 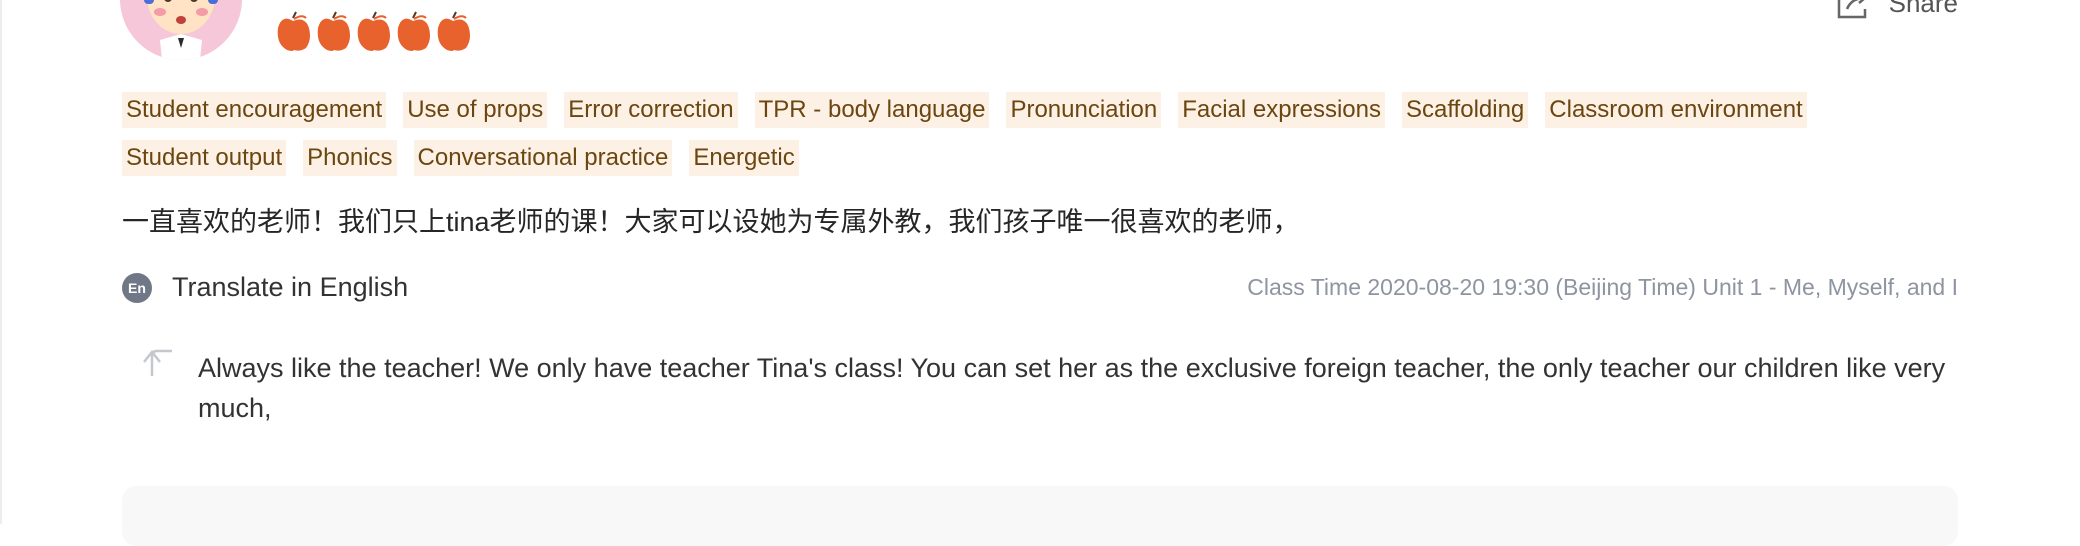 What do you see at coordinates (204, 158) in the screenshot?
I see `tag: Student output` at bounding box center [204, 158].